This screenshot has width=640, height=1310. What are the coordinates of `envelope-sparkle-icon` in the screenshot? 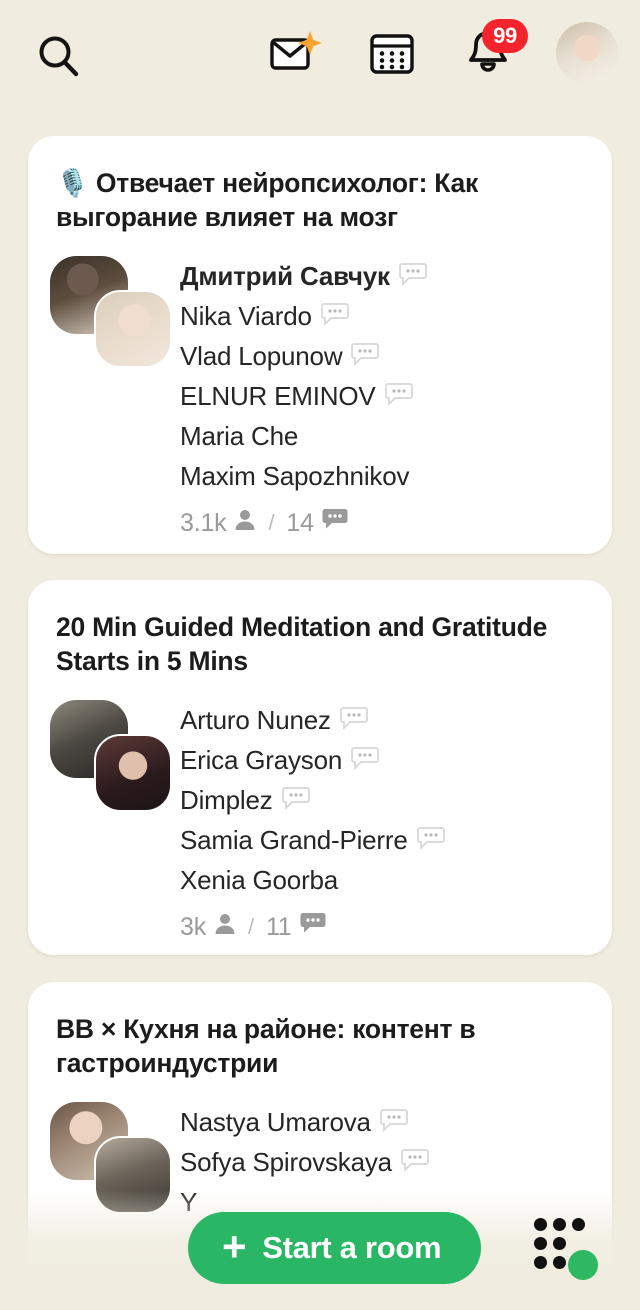 It's located at (296, 53).